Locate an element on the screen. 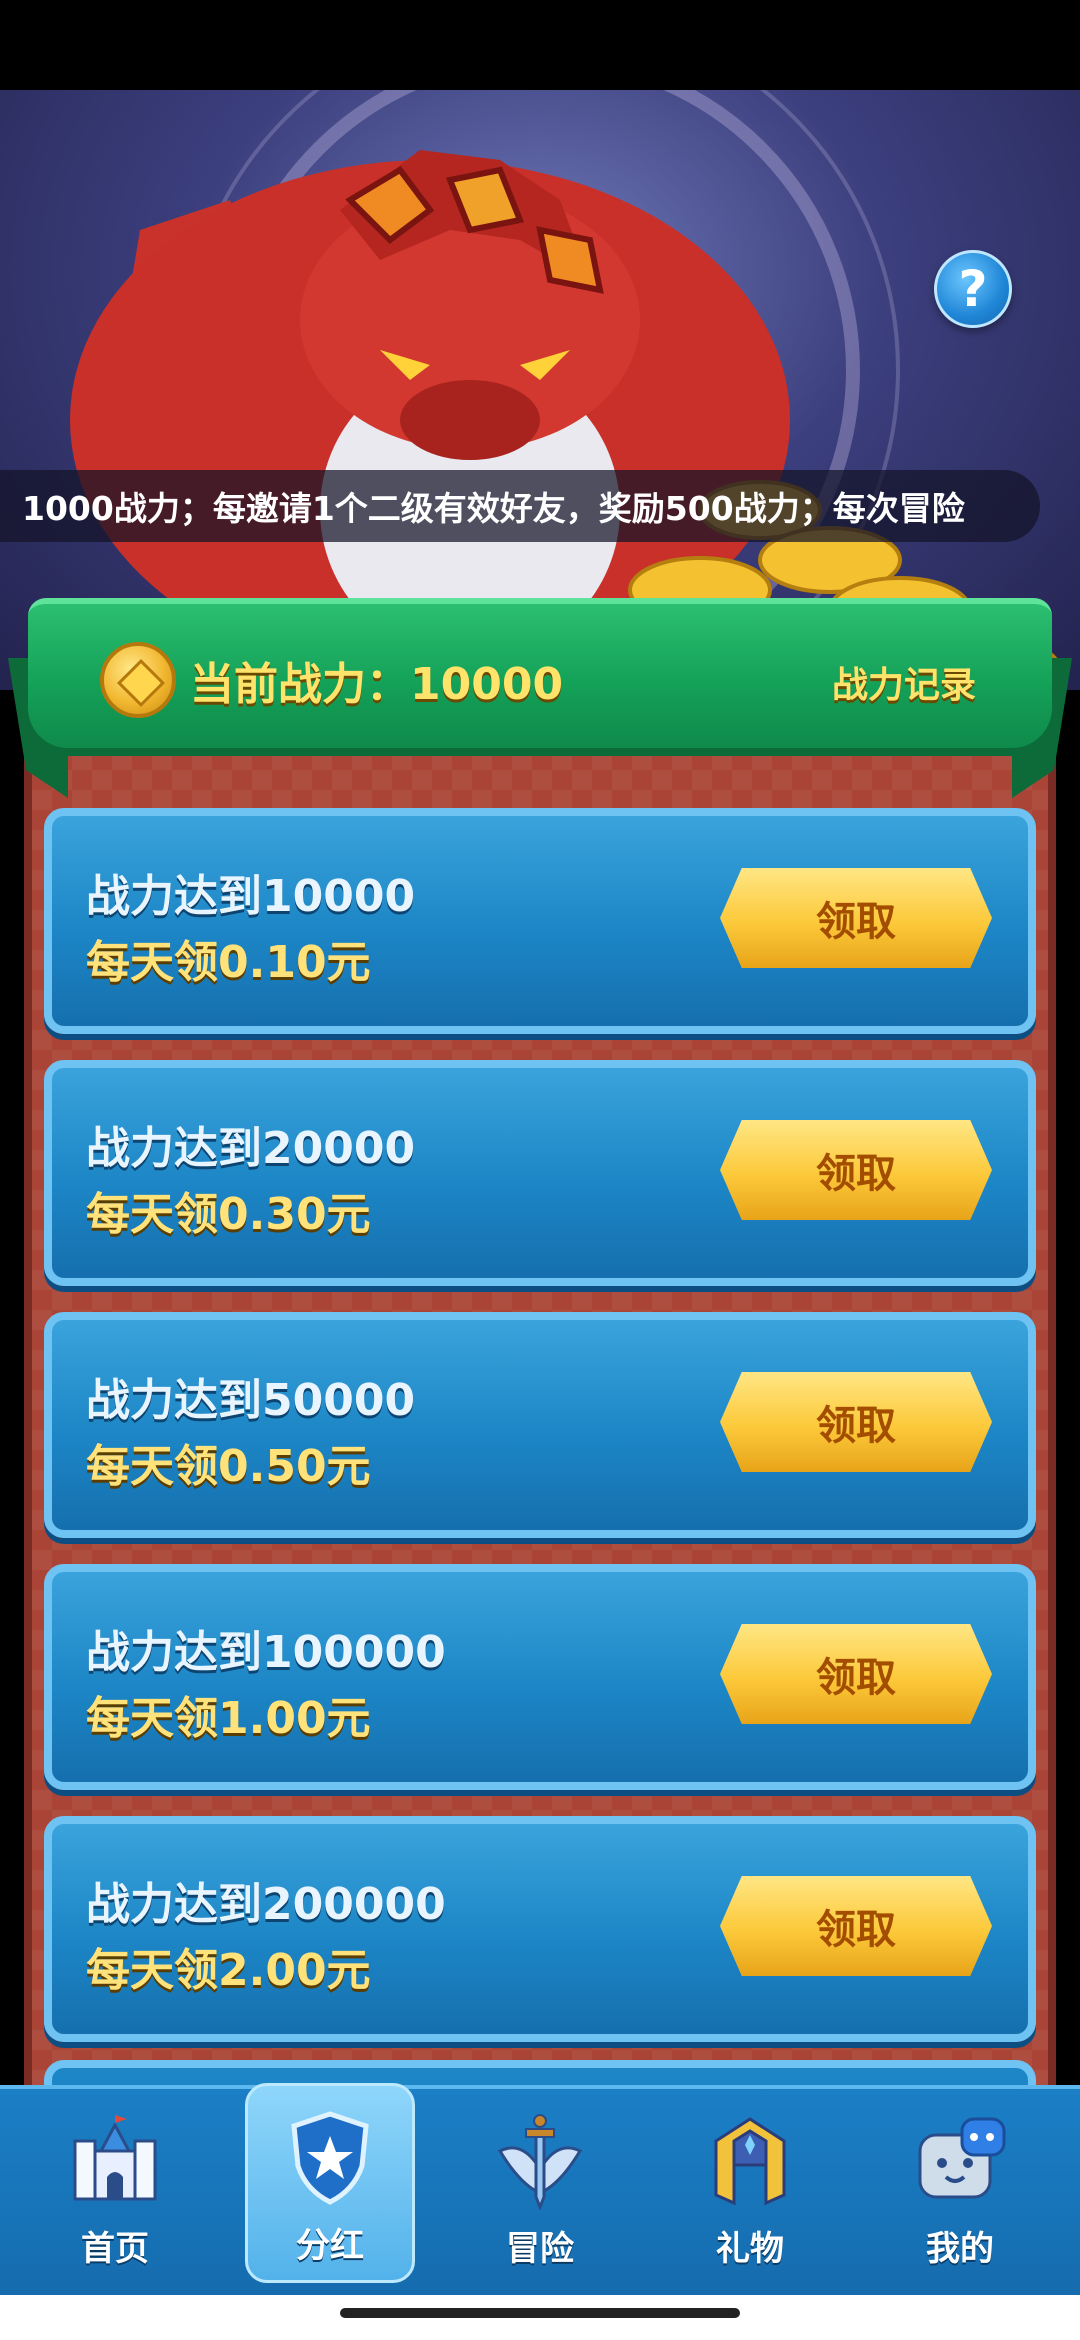 The width and height of the screenshot is (1080, 2340). tier-reward: 每天领1.00元 is located at coordinates (228, 1718).